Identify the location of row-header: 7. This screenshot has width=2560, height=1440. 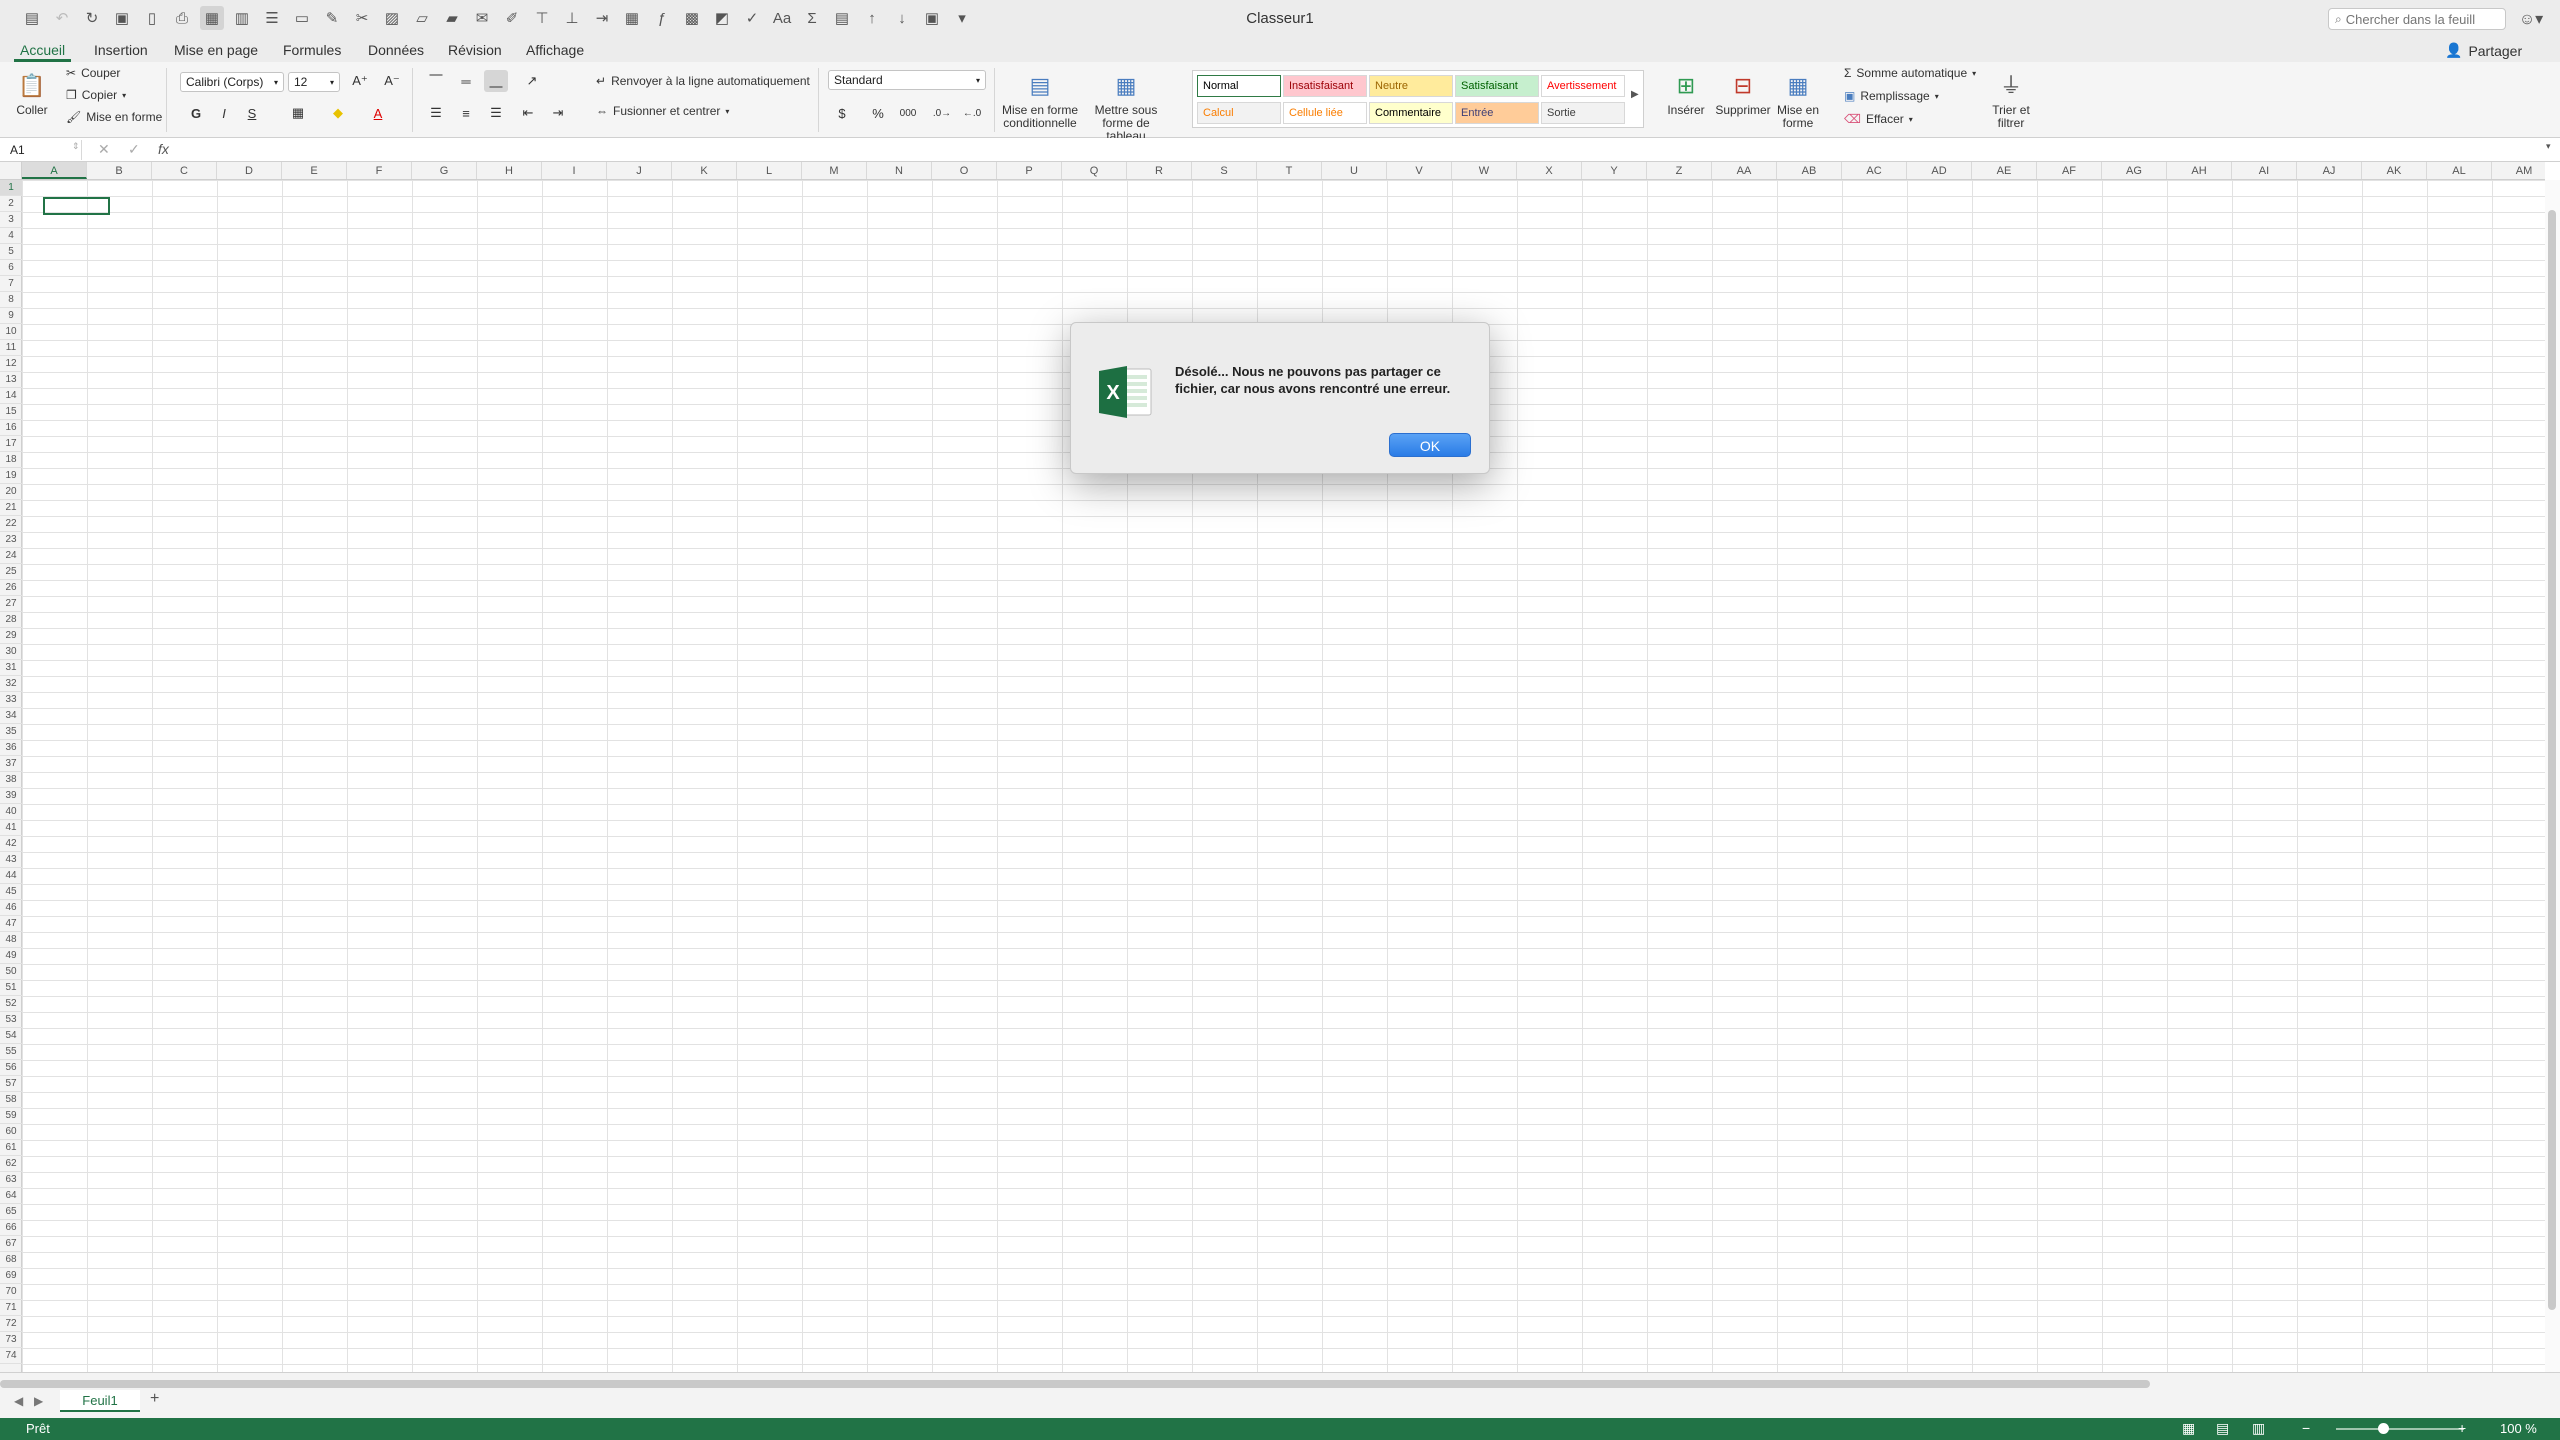
(11, 284).